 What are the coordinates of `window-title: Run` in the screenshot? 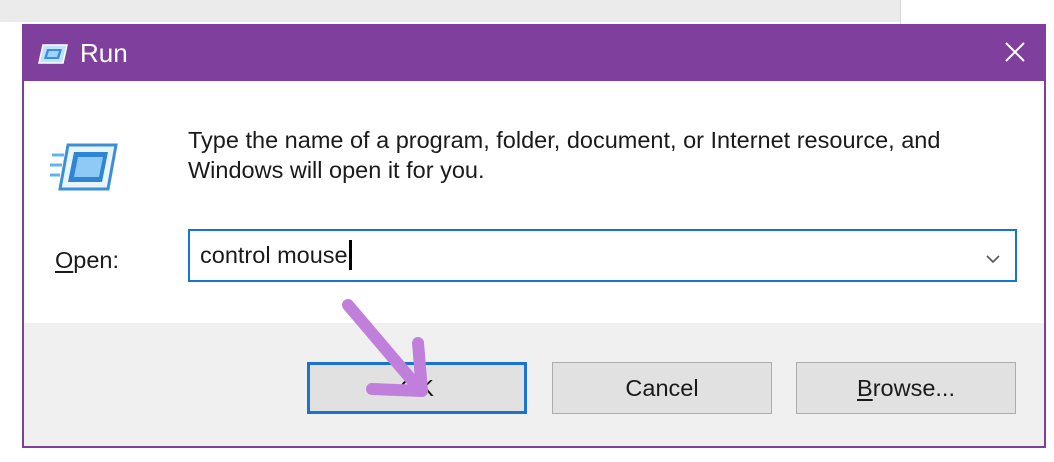 It's located at (104, 53).